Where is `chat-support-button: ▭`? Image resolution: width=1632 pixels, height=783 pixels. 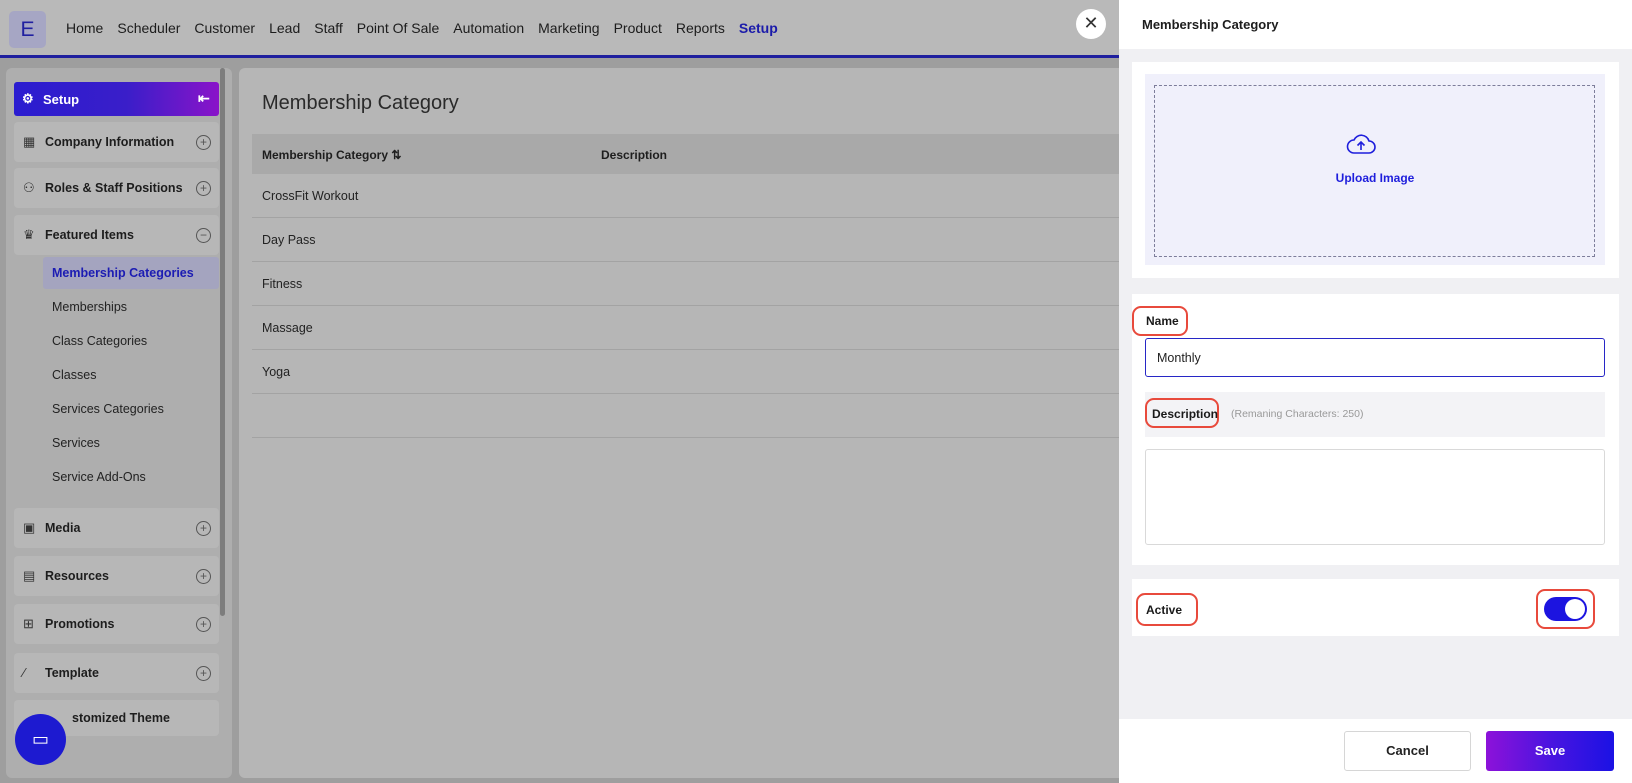
chat-support-button: ▭ is located at coordinates (40, 739).